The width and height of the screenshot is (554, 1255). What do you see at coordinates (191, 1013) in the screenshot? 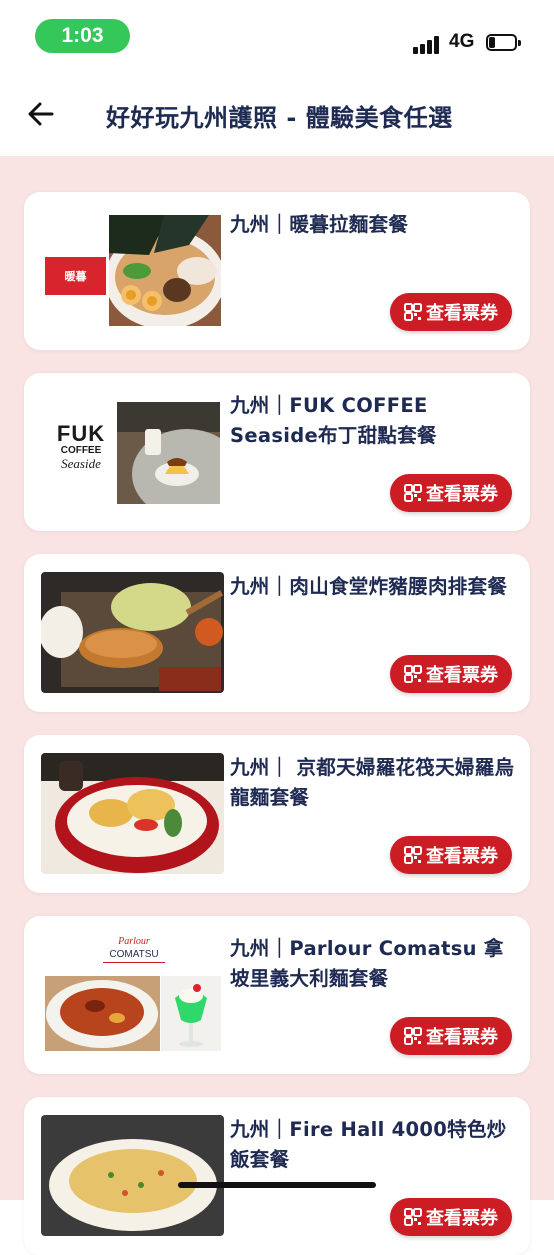
I see `food-photo-cream-soda` at bounding box center [191, 1013].